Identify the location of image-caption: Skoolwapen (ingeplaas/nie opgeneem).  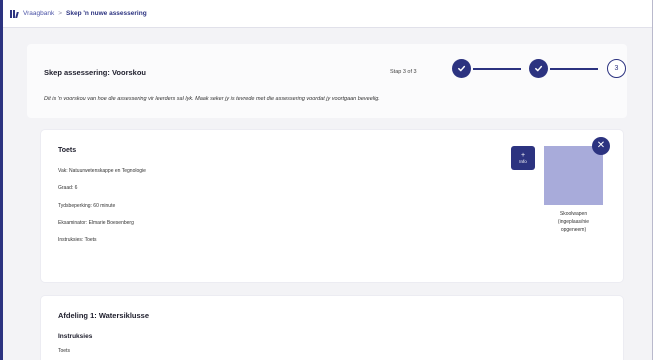
(573, 222).